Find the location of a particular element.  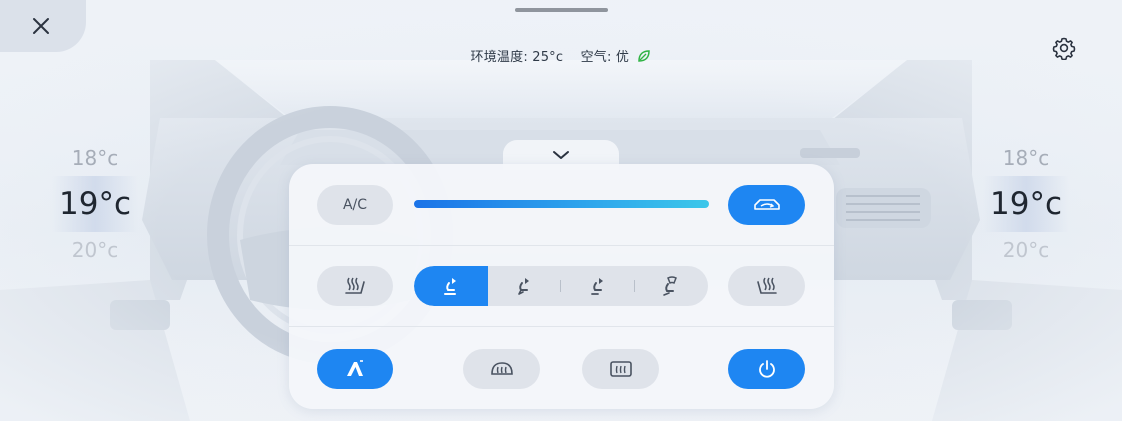

auto-icon is located at coordinates (355, 368).